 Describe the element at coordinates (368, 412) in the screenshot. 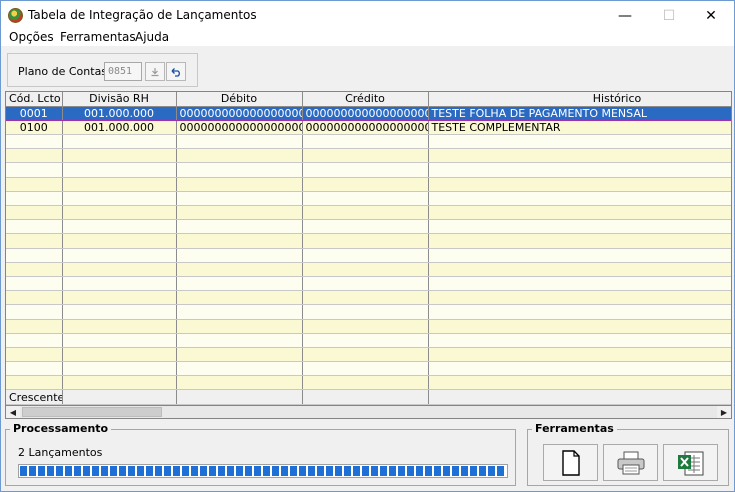

I see `horizontal-scrollbar: ◀ ▶` at that location.